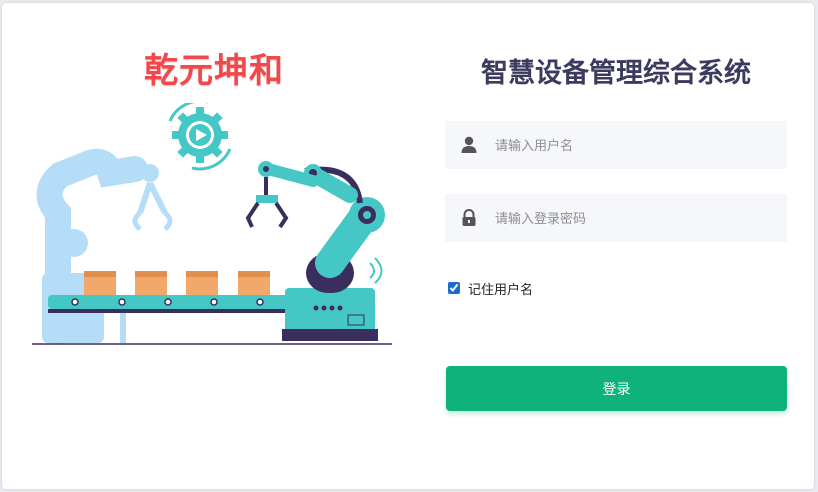 This screenshot has width=818, height=492. Describe the element at coordinates (200, 137) in the screenshot. I see `gear-play-icon` at that location.